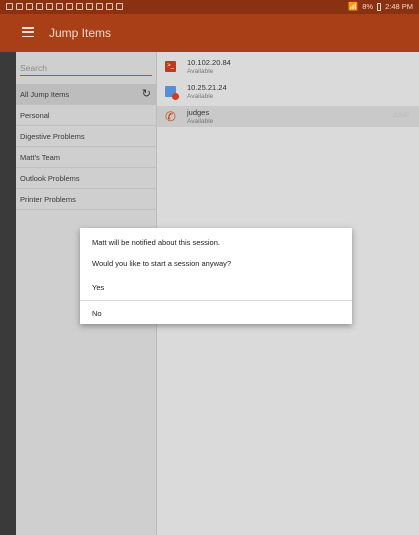 The image size is (419, 535). Describe the element at coordinates (52, 136) in the screenshot. I see `group-label: Digestive Problems` at that location.